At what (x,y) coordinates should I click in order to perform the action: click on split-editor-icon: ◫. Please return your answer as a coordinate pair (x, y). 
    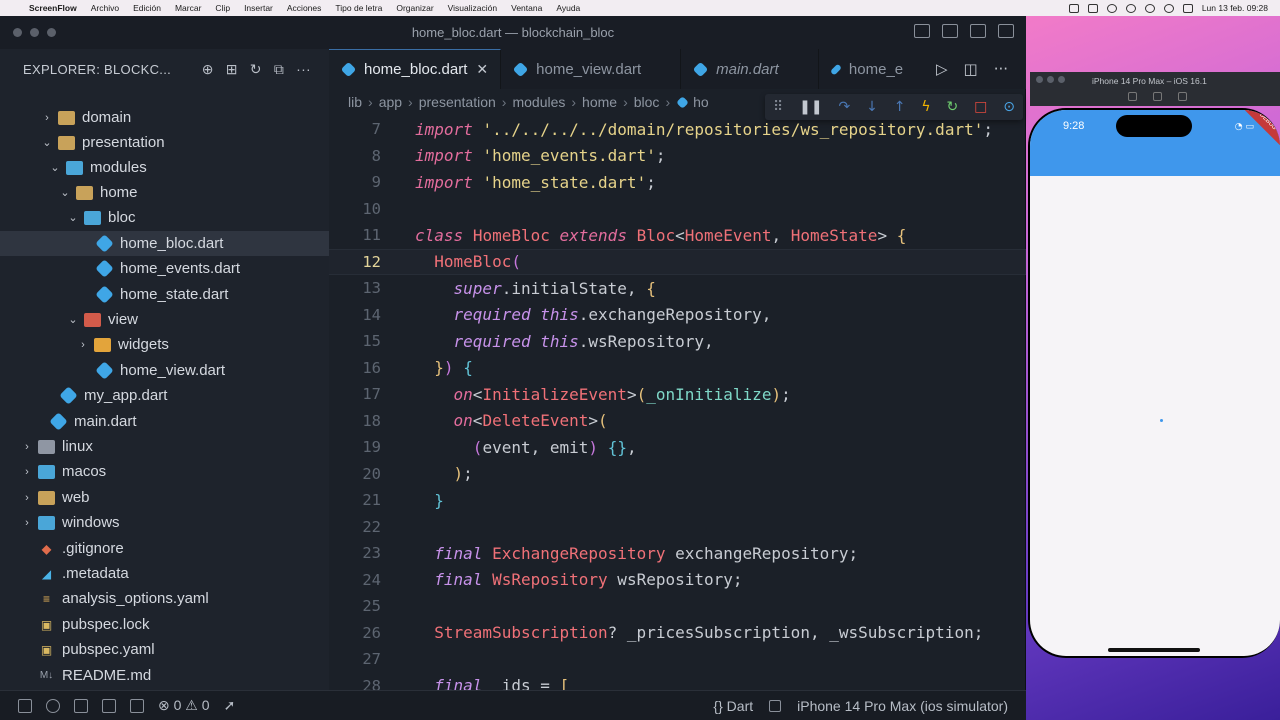
    Looking at the image, I should click on (971, 69).